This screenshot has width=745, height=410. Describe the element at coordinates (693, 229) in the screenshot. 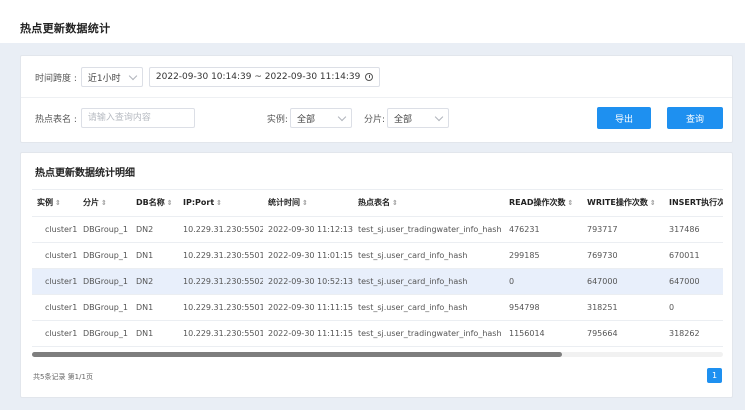

I see `cell-insert-count: 317486` at that location.